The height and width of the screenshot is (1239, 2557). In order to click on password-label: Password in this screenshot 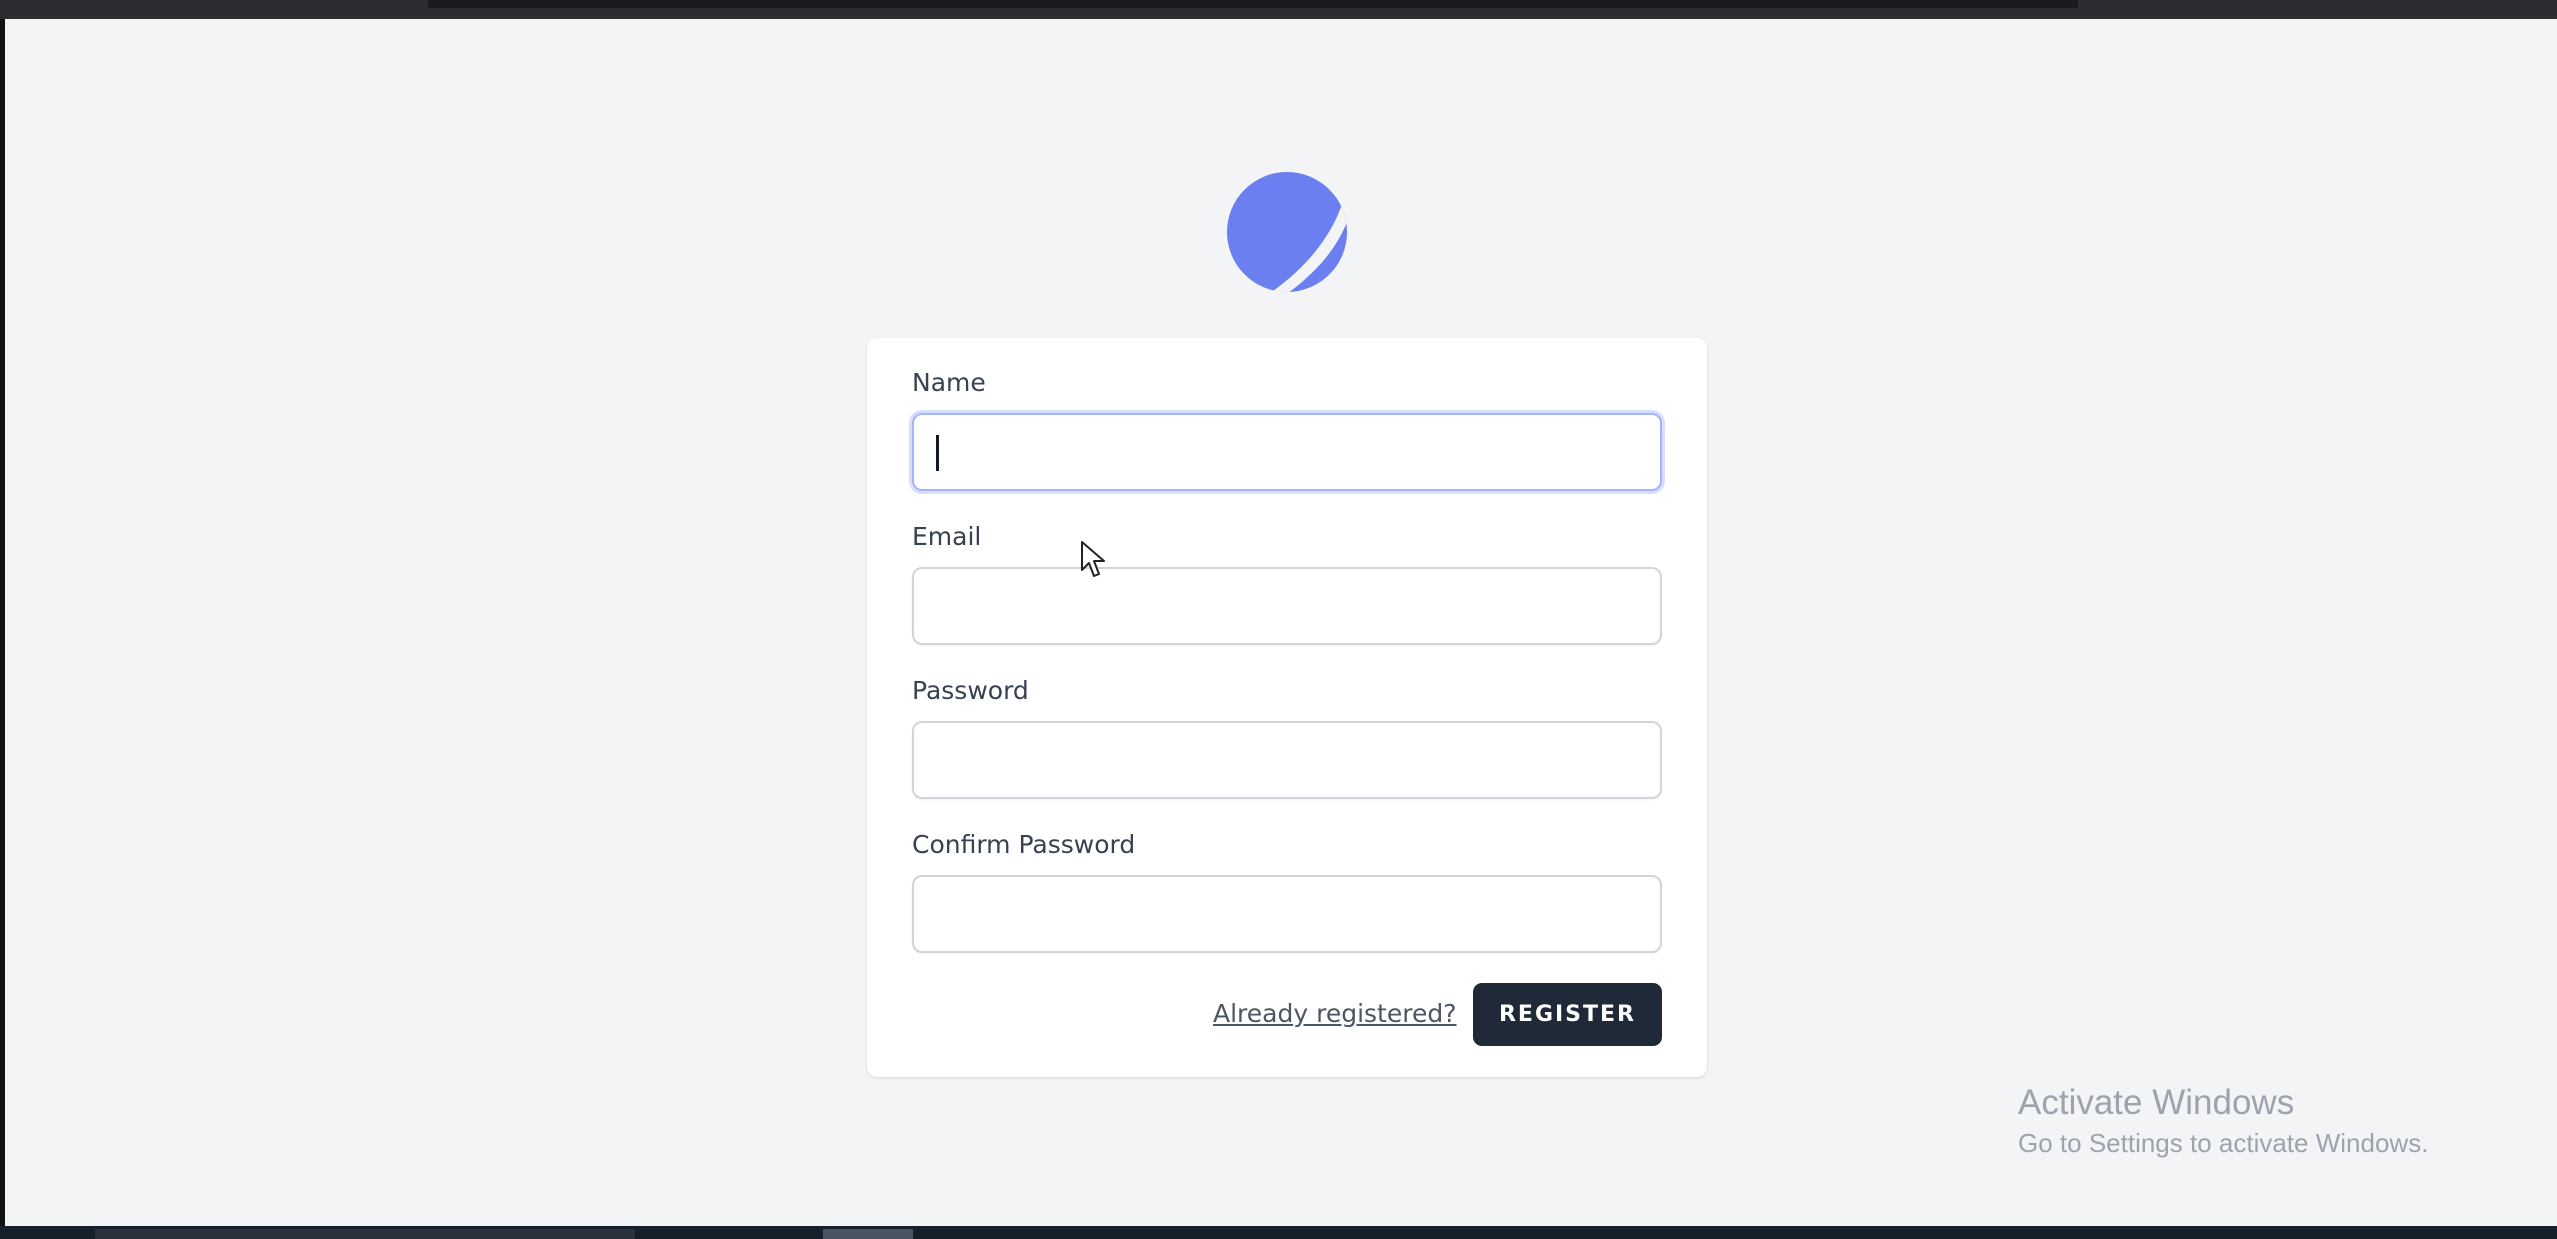, I will do `click(970, 690)`.